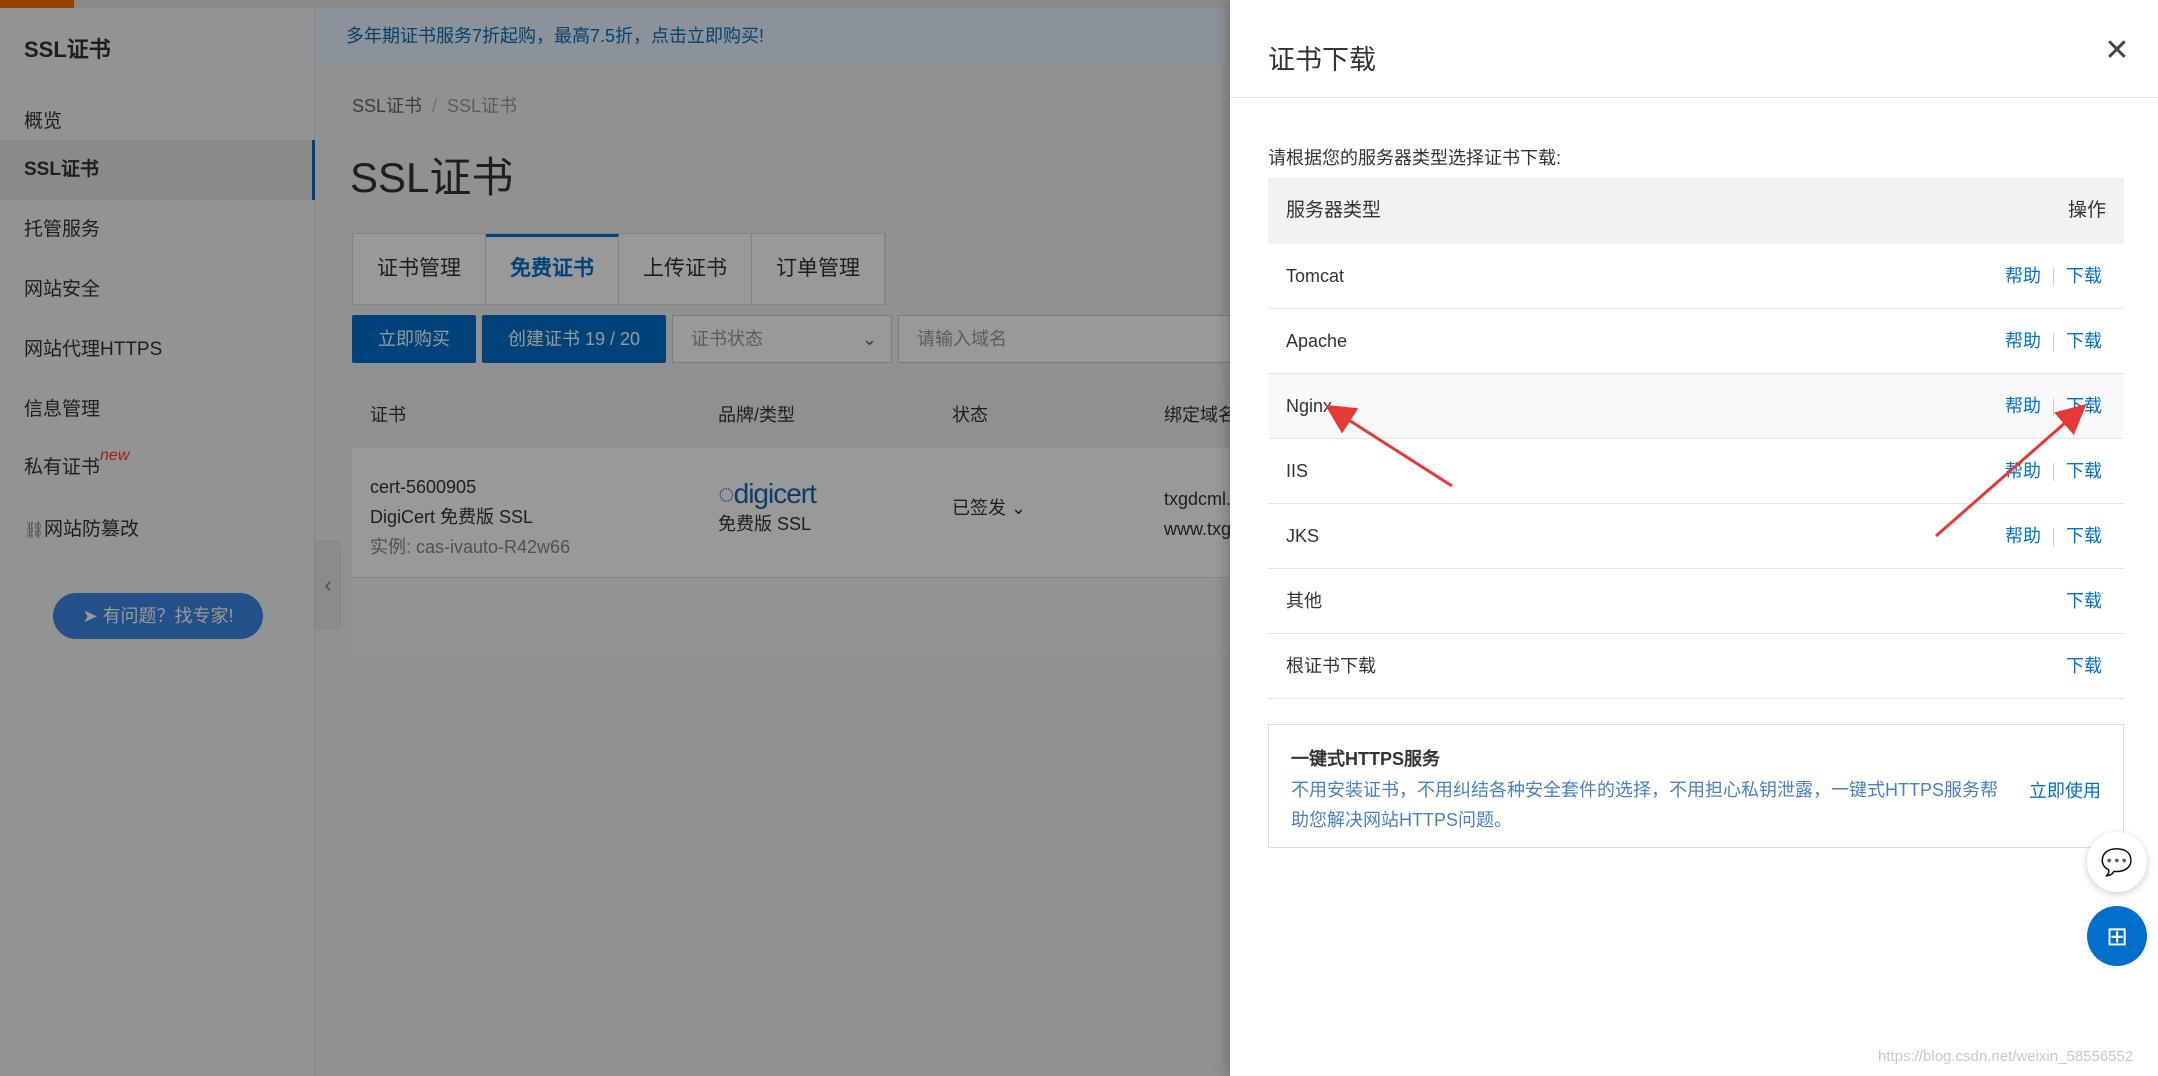  Describe the element at coordinates (1414, 158) in the screenshot. I see `drawer-intro: 请根据您的服务器类型选择证书下载:` at that location.